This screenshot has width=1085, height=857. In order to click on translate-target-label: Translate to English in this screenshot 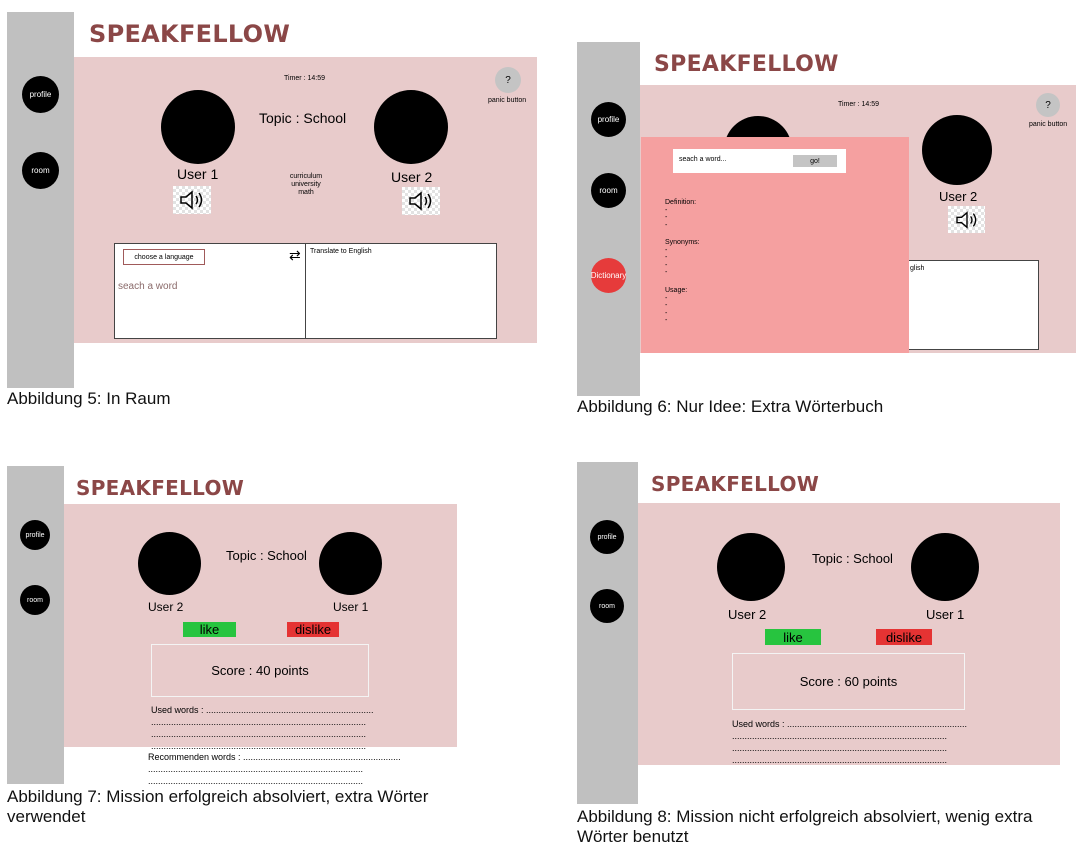, I will do `click(341, 251)`.